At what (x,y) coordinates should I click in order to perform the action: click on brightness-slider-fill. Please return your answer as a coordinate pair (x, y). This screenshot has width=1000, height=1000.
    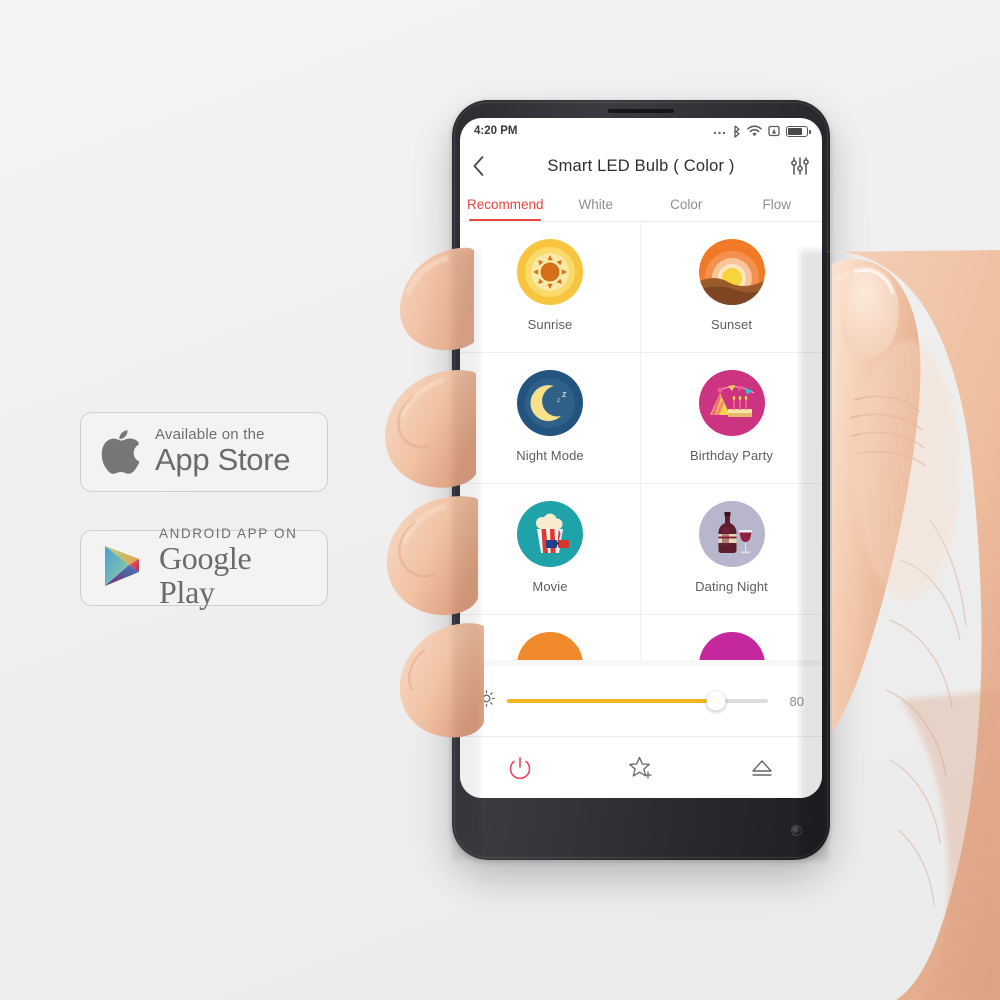
    Looking at the image, I should click on (611, 701).